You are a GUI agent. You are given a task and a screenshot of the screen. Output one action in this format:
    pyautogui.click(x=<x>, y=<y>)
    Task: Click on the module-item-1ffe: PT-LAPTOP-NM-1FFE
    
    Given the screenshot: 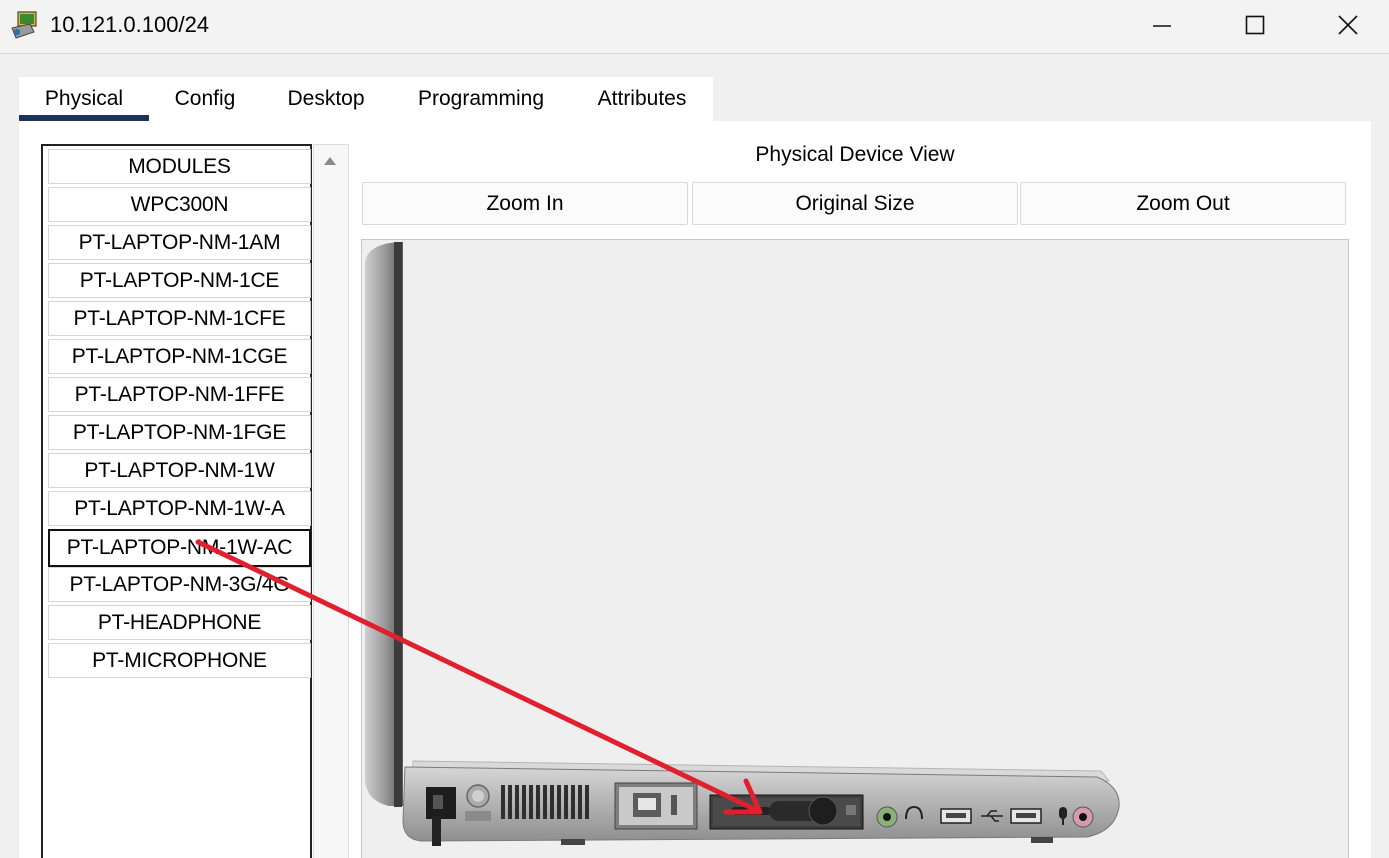 What is the action you would take?
    pyautogui.click(x=179, y=394)
    